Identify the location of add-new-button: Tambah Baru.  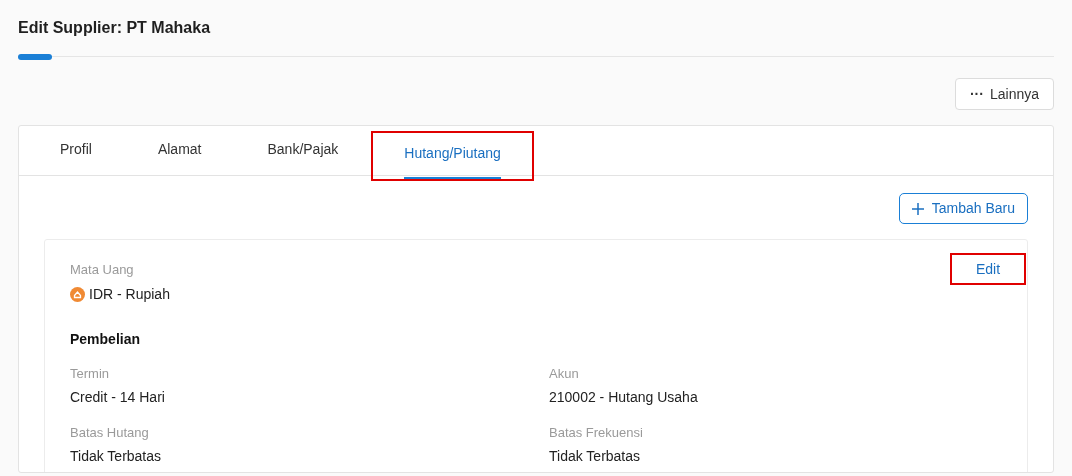
(963, 208).